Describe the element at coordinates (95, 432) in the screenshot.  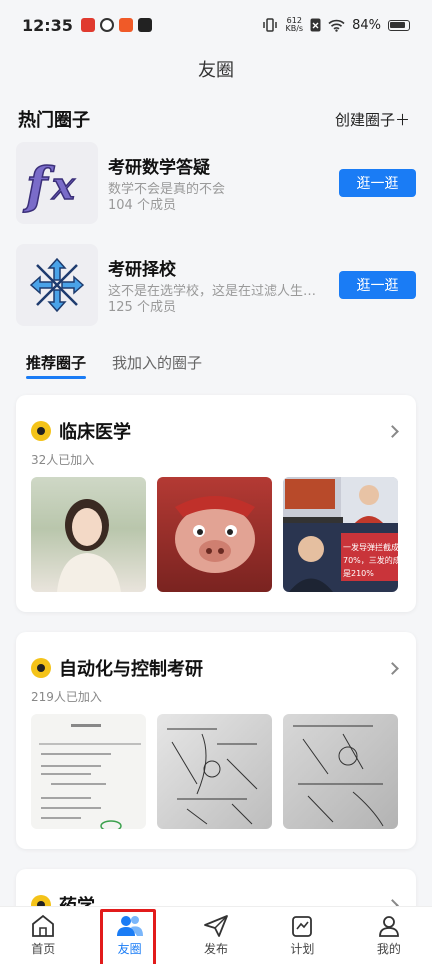
I see `card-title: 临床医学` at that location.